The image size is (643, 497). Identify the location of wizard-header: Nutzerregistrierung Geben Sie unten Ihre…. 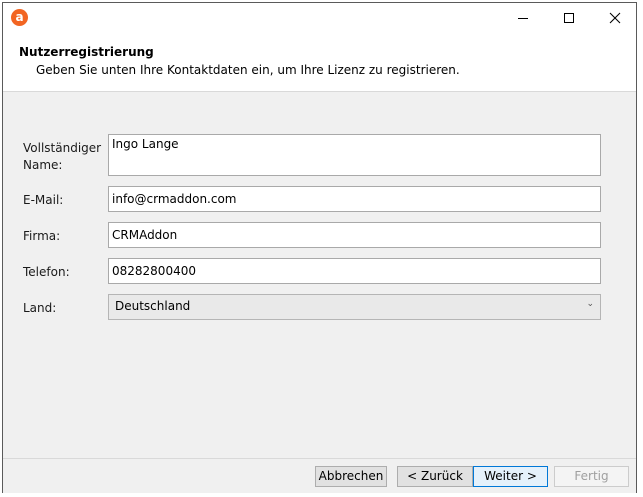
(319, 62).